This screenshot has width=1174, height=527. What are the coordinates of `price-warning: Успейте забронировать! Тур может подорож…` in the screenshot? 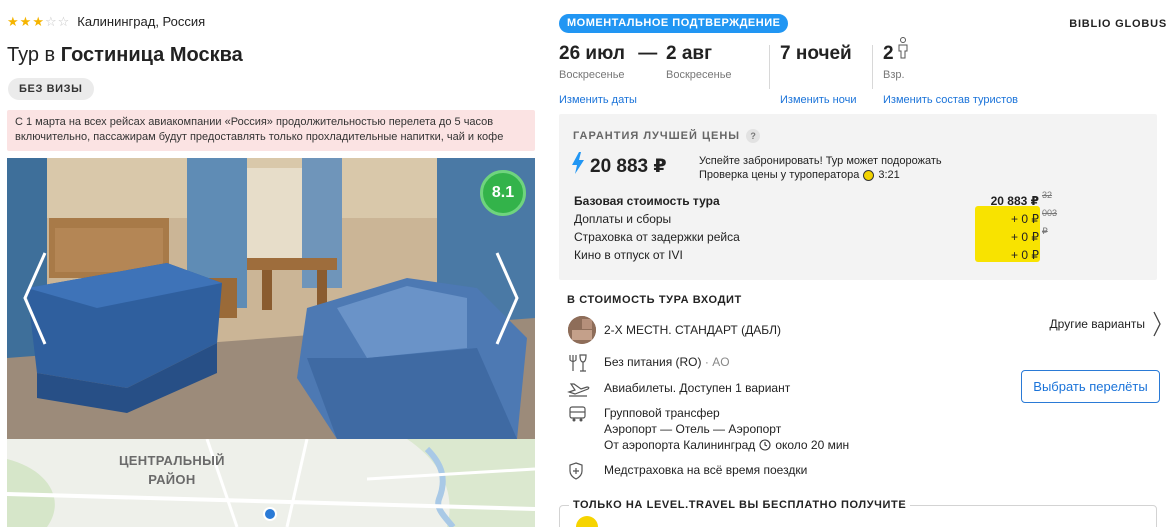 It's located at (820, 168).